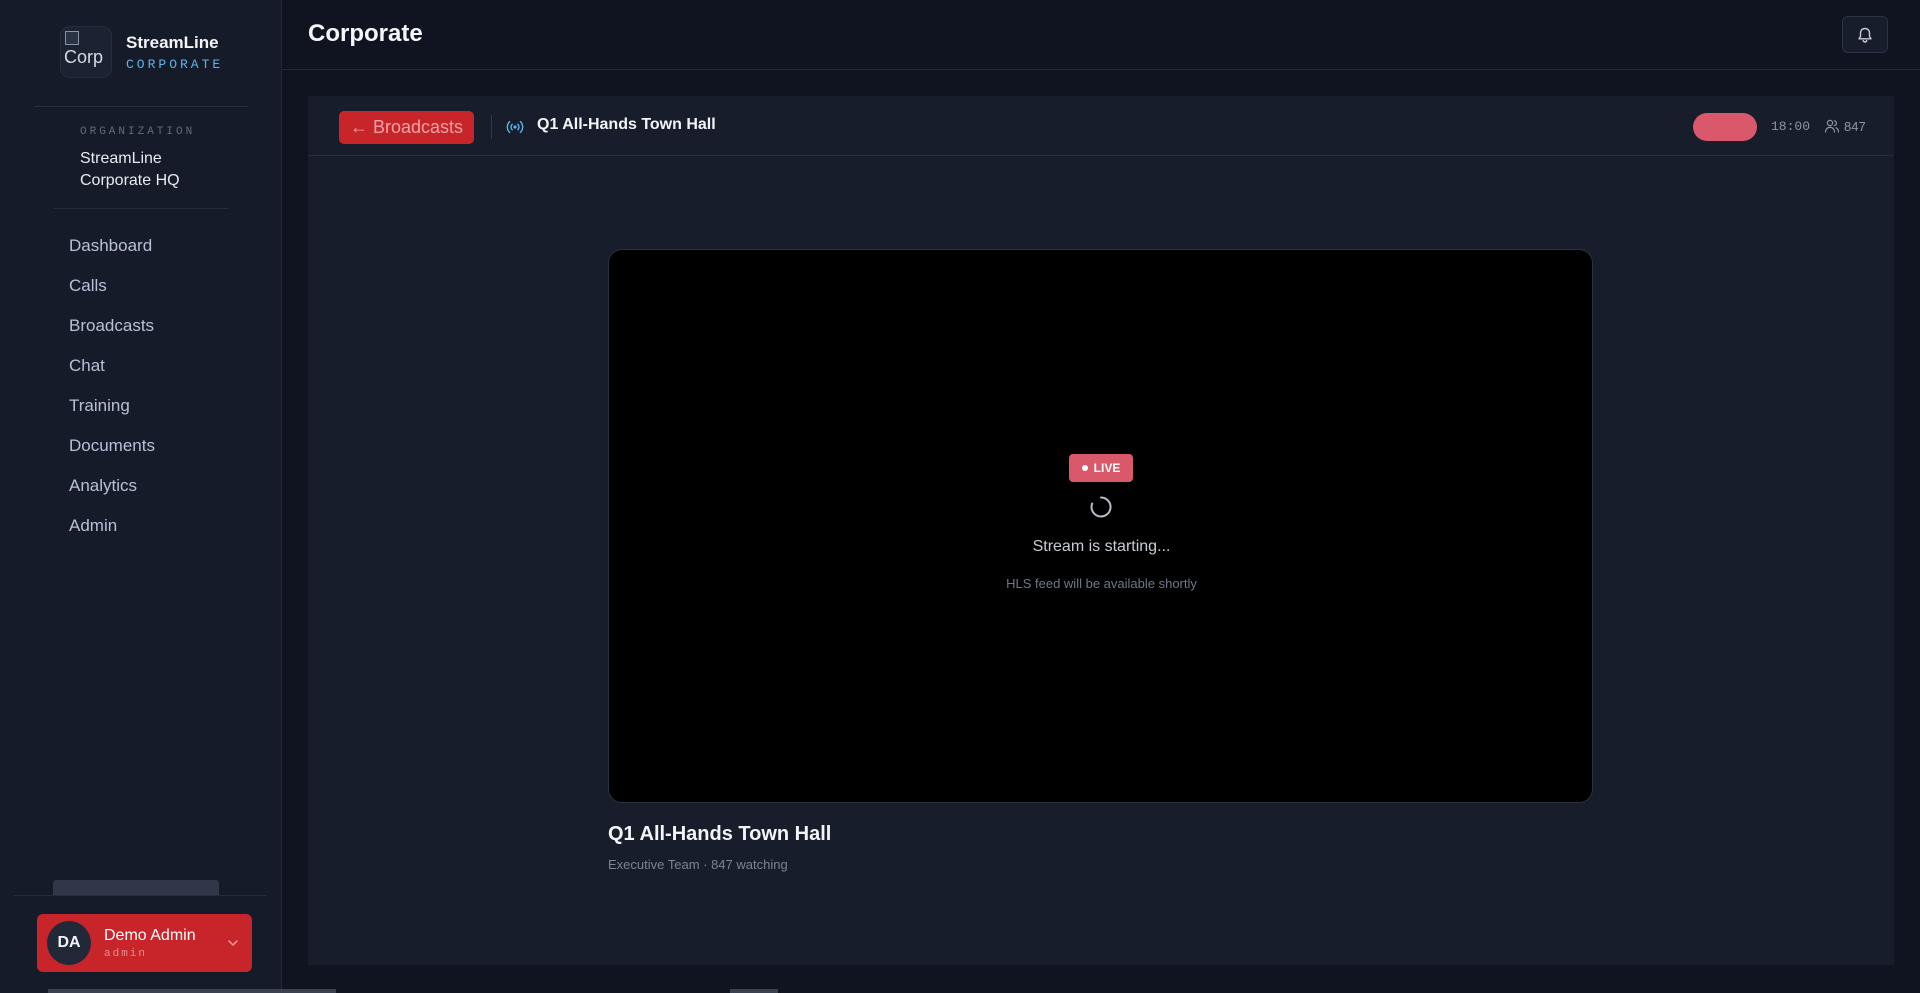  What do you see at coordinates (698, 864) in the screenshot?
I see `video-meta: Executive Team · 847 watching` at bounding box center [698, 864].